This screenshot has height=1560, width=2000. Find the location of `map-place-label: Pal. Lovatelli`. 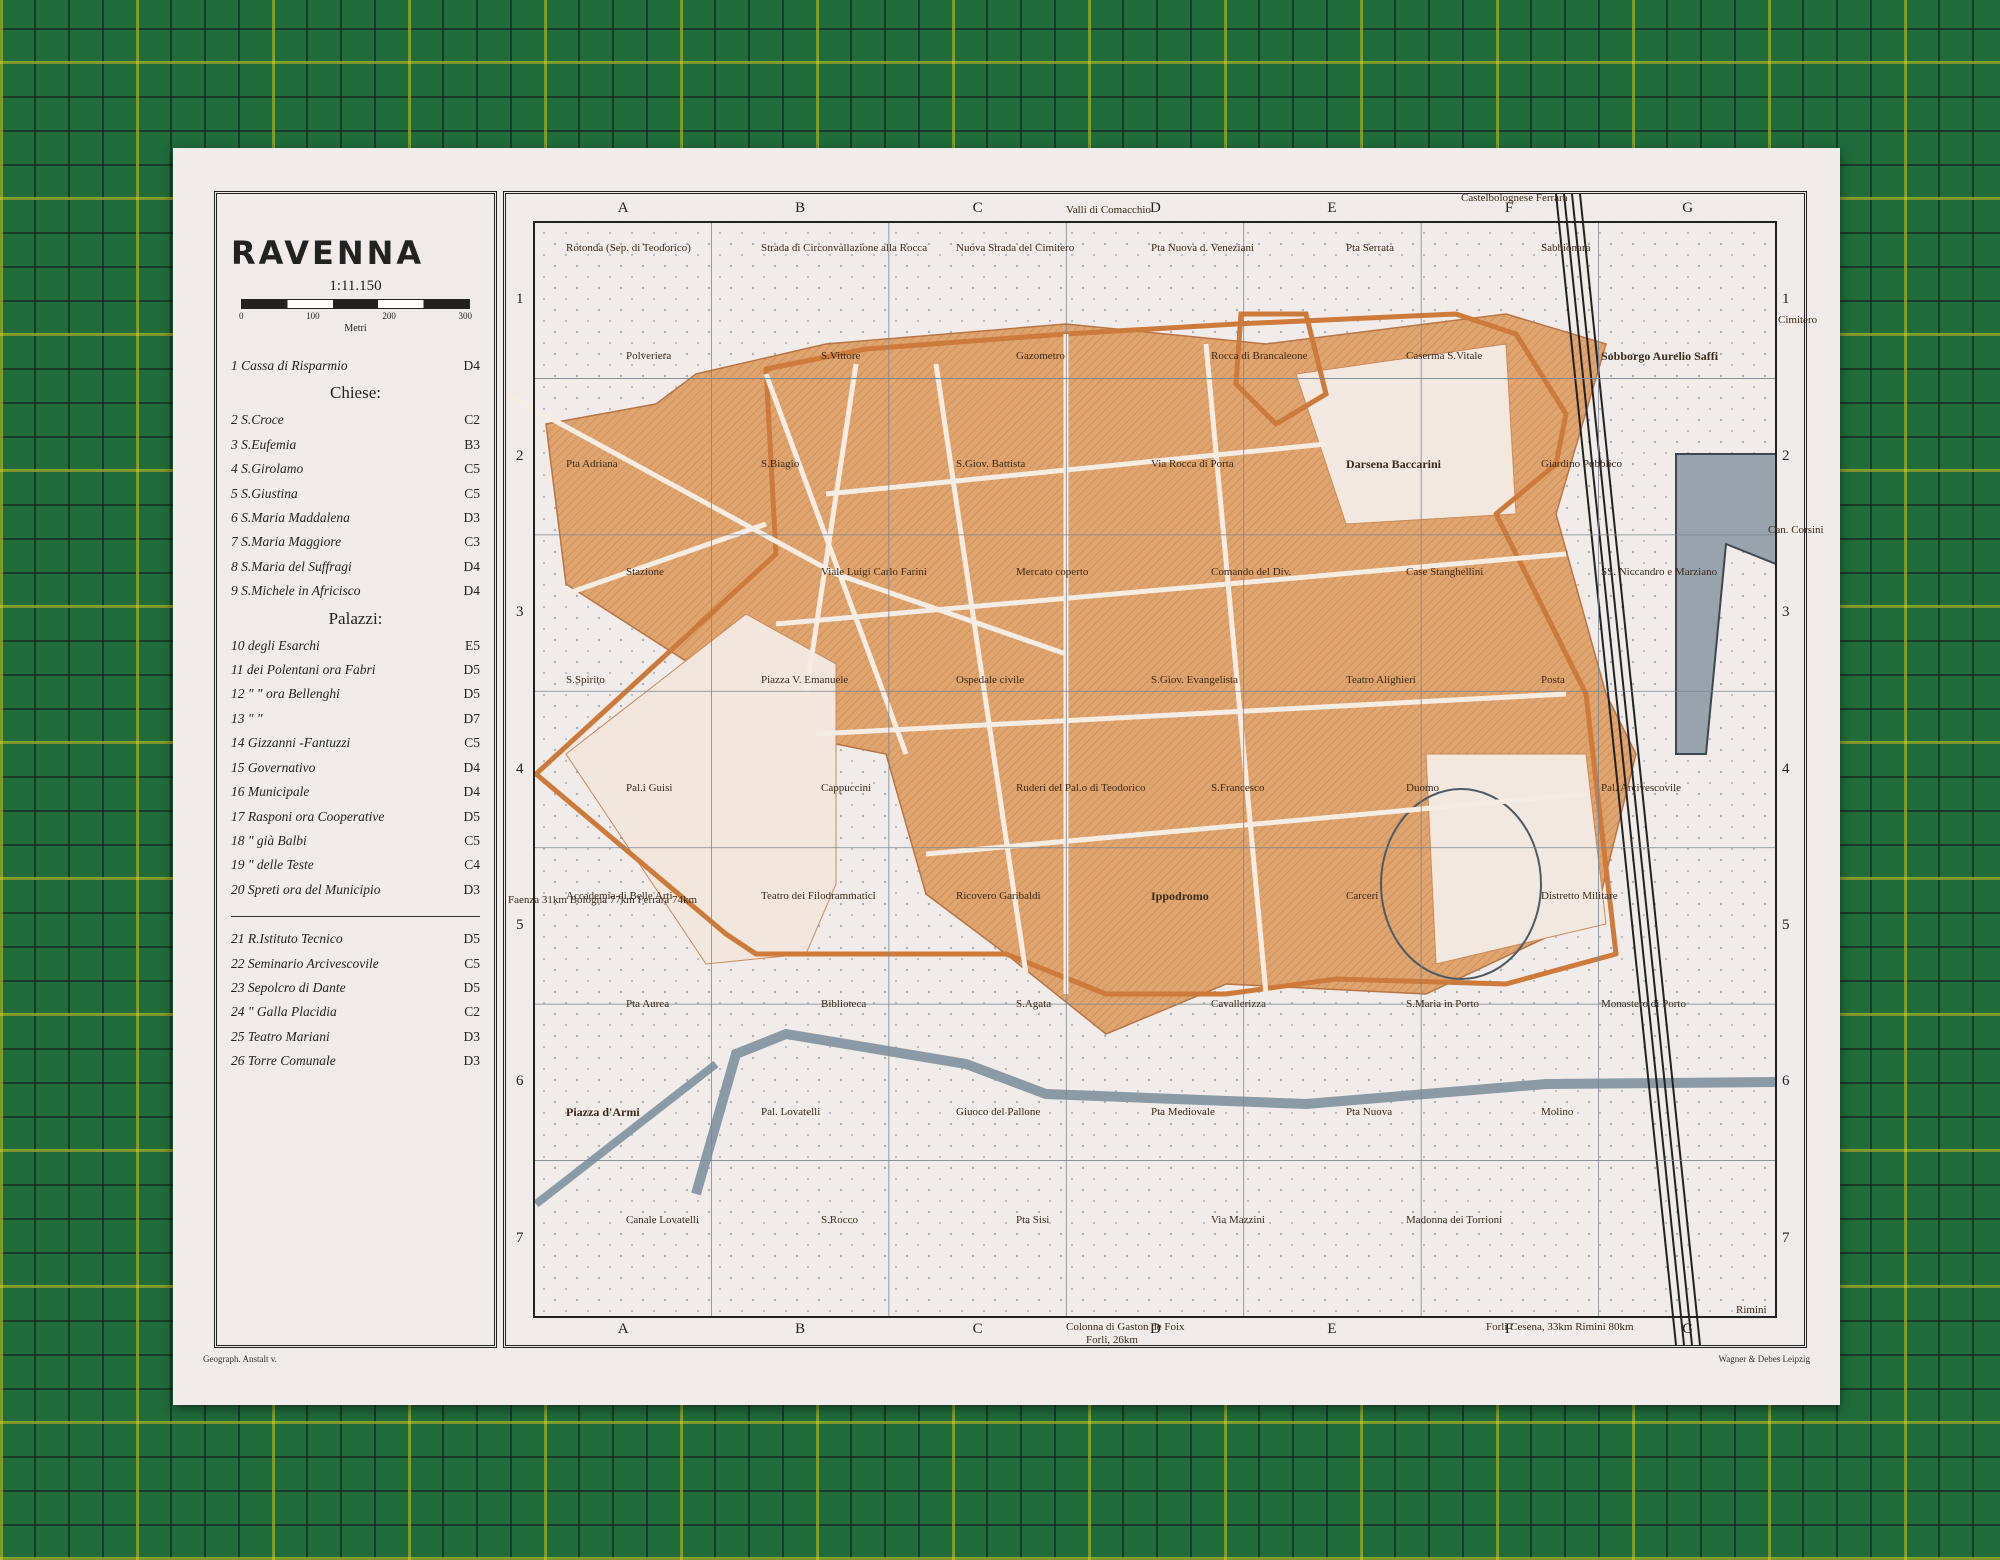

map-place-label: Pal. Lovatelli is located at coordinates (791, 1112).